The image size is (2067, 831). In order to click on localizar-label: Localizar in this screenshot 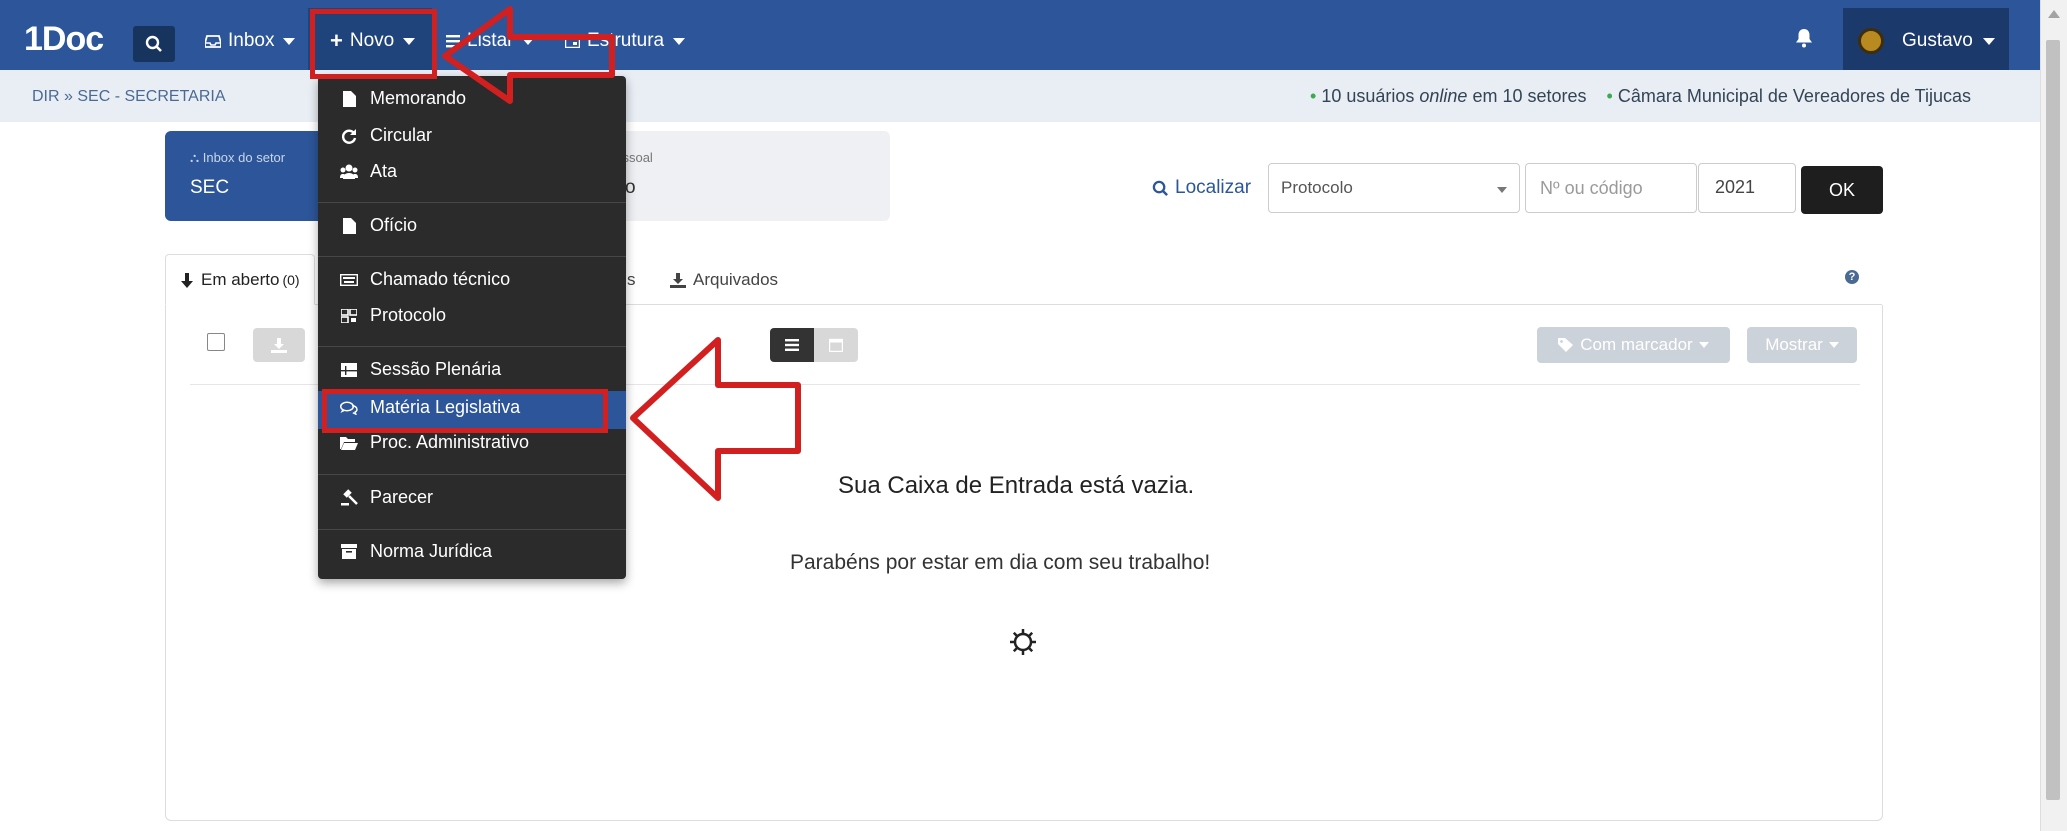, I will do `click(1201, 188)`.